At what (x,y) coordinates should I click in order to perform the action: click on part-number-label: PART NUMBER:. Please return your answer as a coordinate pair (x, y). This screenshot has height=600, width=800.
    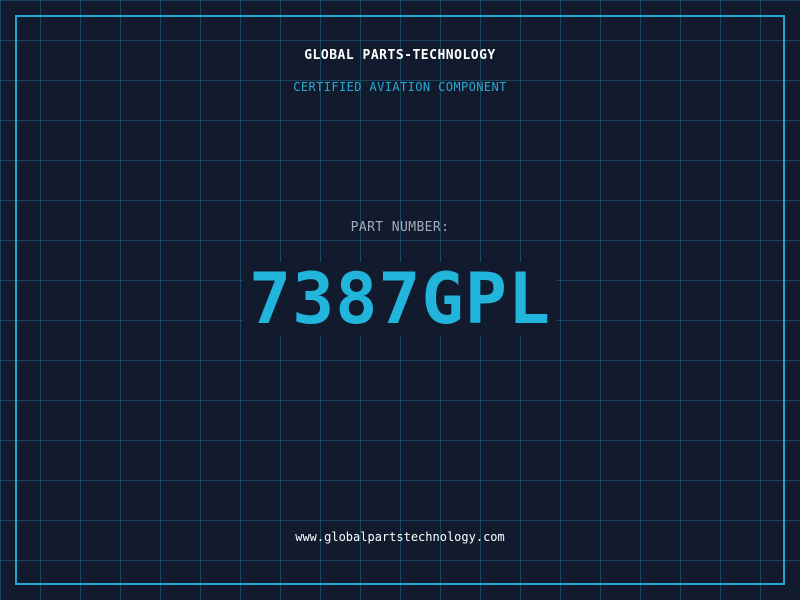
    Looking at the image, I should click on (400, 227).